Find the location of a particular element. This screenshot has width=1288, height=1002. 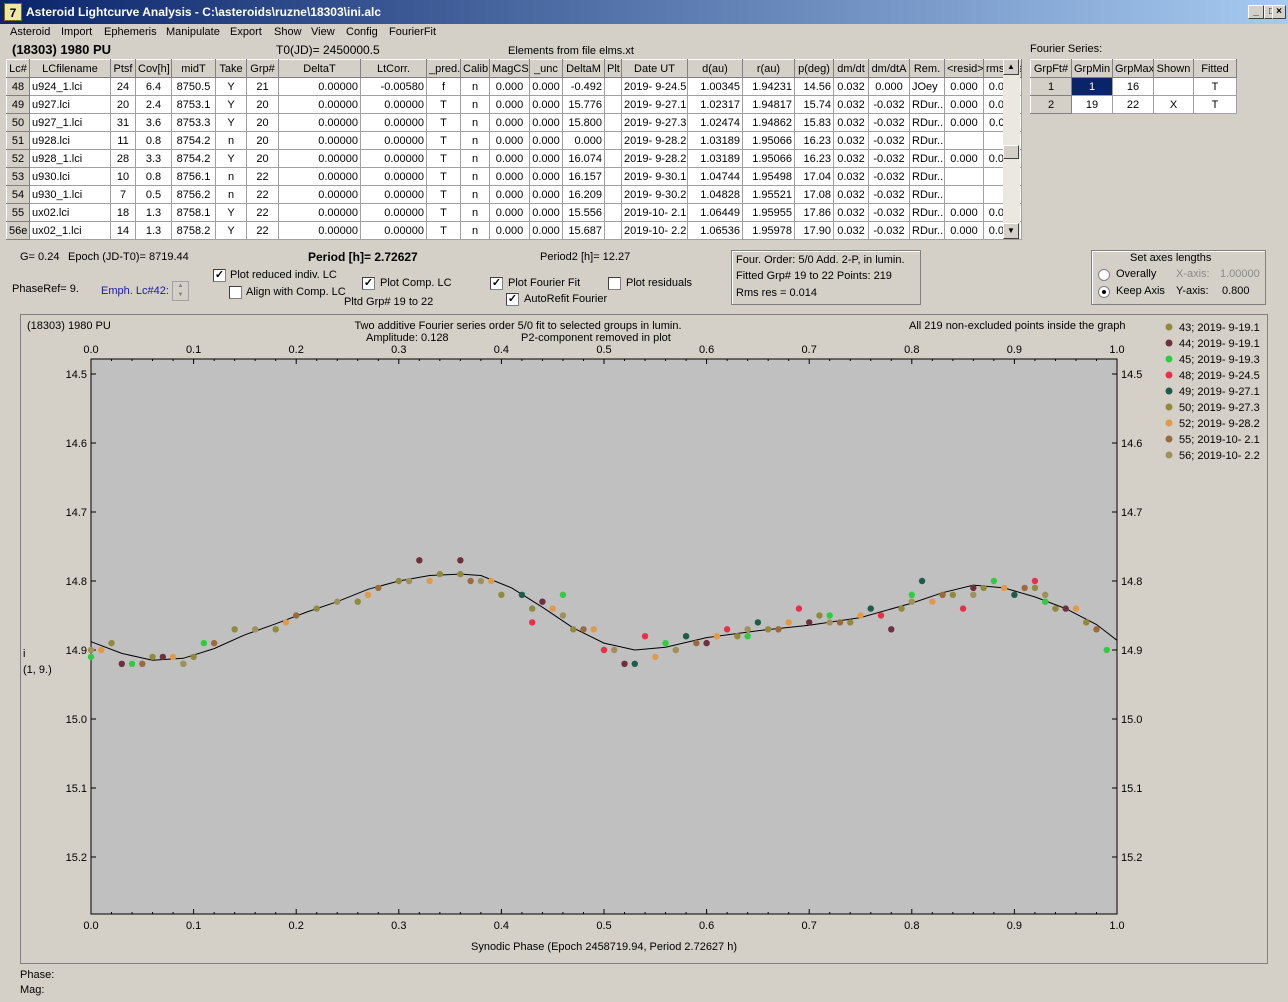

table-cell: -0.492 is located at coordinates (583, 86).